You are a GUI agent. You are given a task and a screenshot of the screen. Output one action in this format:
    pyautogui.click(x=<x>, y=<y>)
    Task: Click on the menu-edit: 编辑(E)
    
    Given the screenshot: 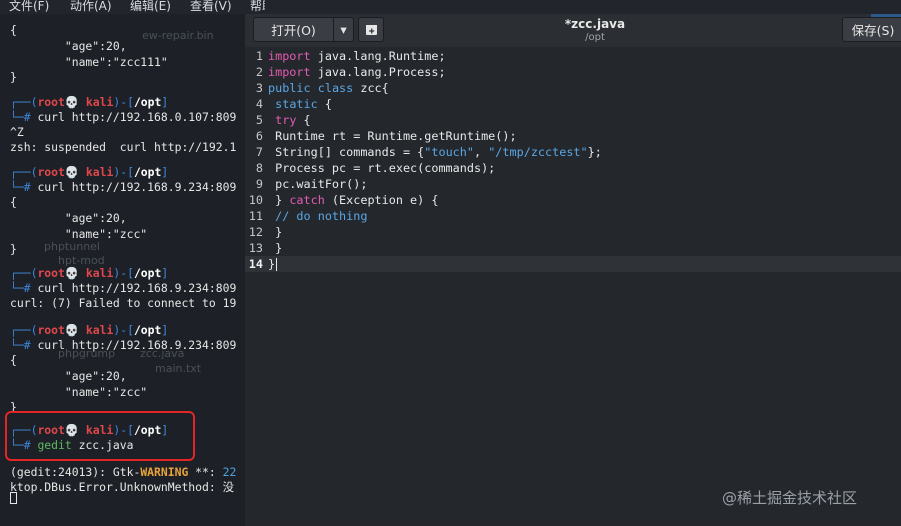 What is the action you would take?
    pyautogui.click(x=150, y=7)
    